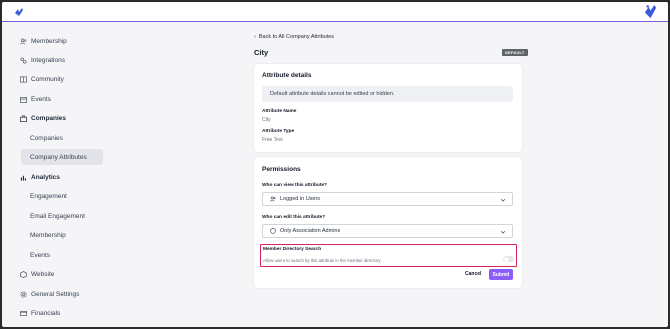 The width and height of the screenshot is (670, 329). What do you see at coordinates (295, 185) in the screenshot?
I see `view-permission-label: Who can view this attribute?` at bounding box center [295, 185].